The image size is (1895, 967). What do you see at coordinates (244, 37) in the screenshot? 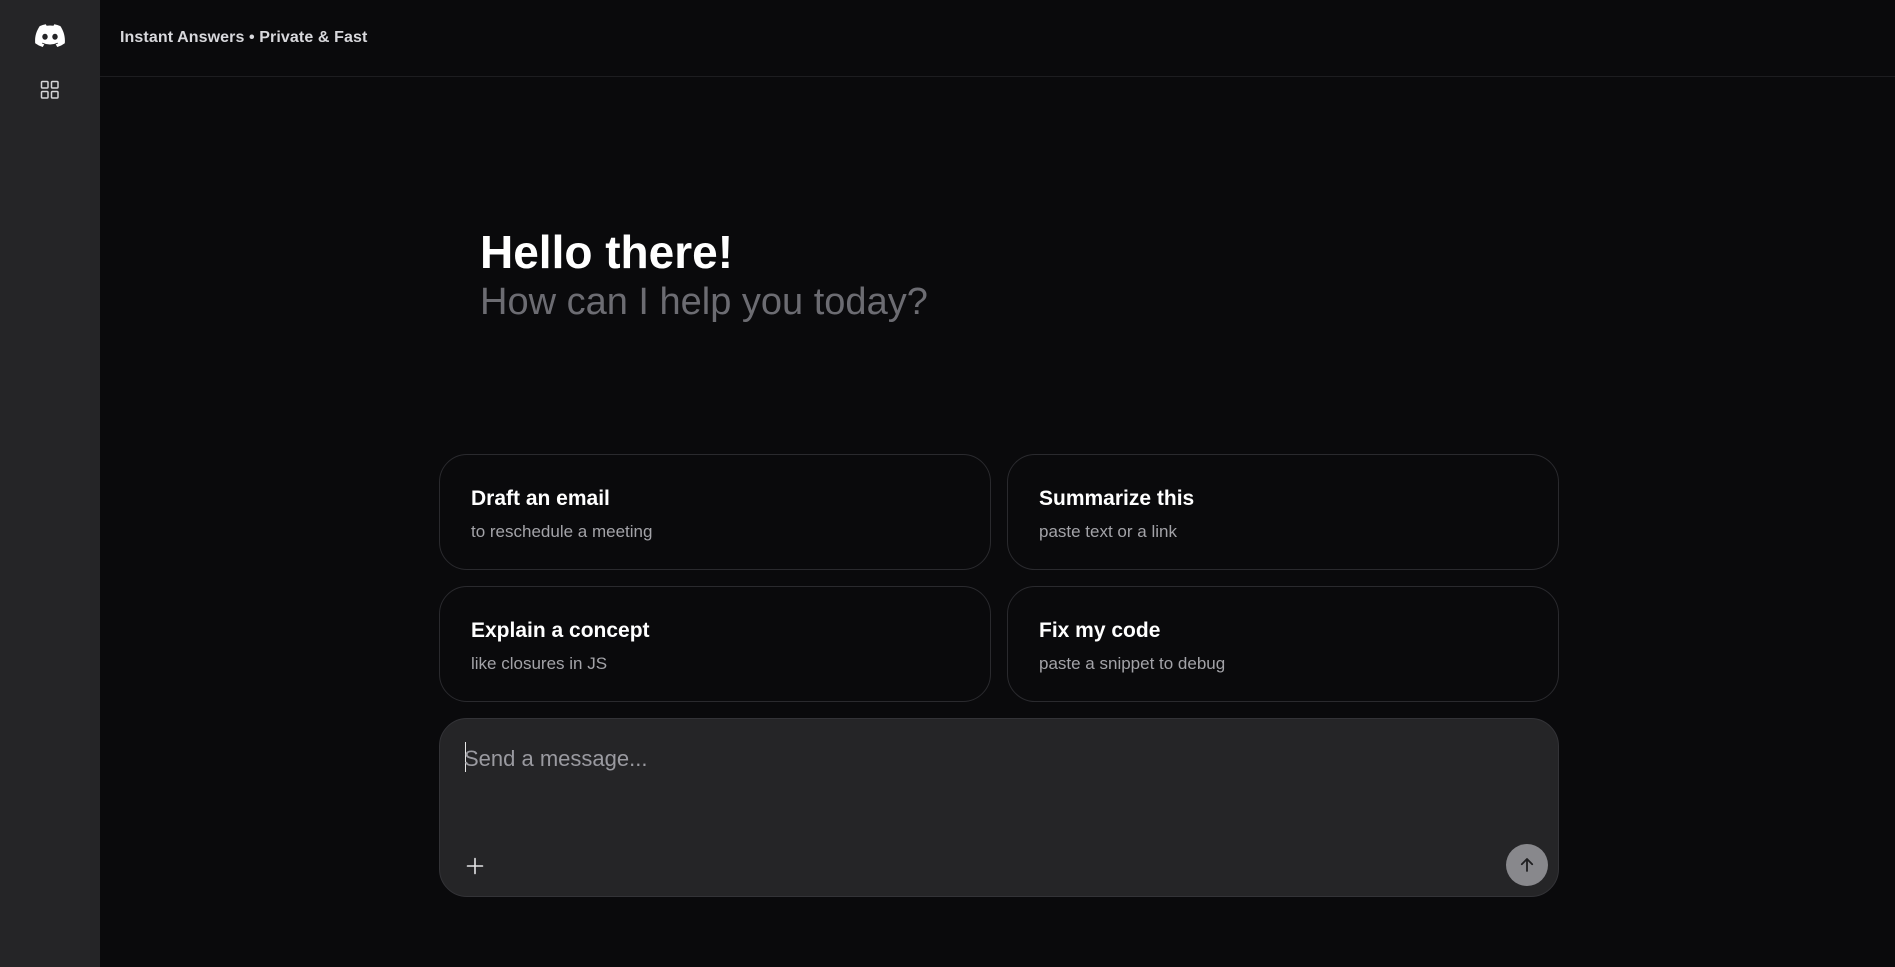
I see `header-title: Instant Answers • Private & Fast` at bounding box center [244, 37].